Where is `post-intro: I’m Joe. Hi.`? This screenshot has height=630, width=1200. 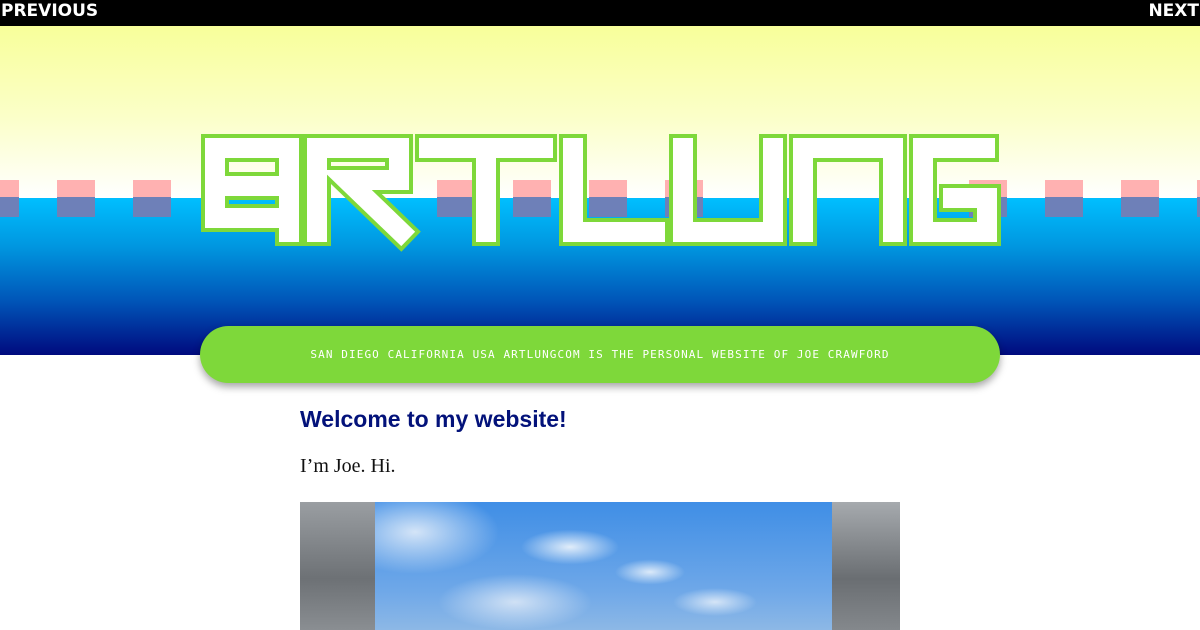
post-intro: I’m Joe. Hi. is located at coordinates (348, 466).